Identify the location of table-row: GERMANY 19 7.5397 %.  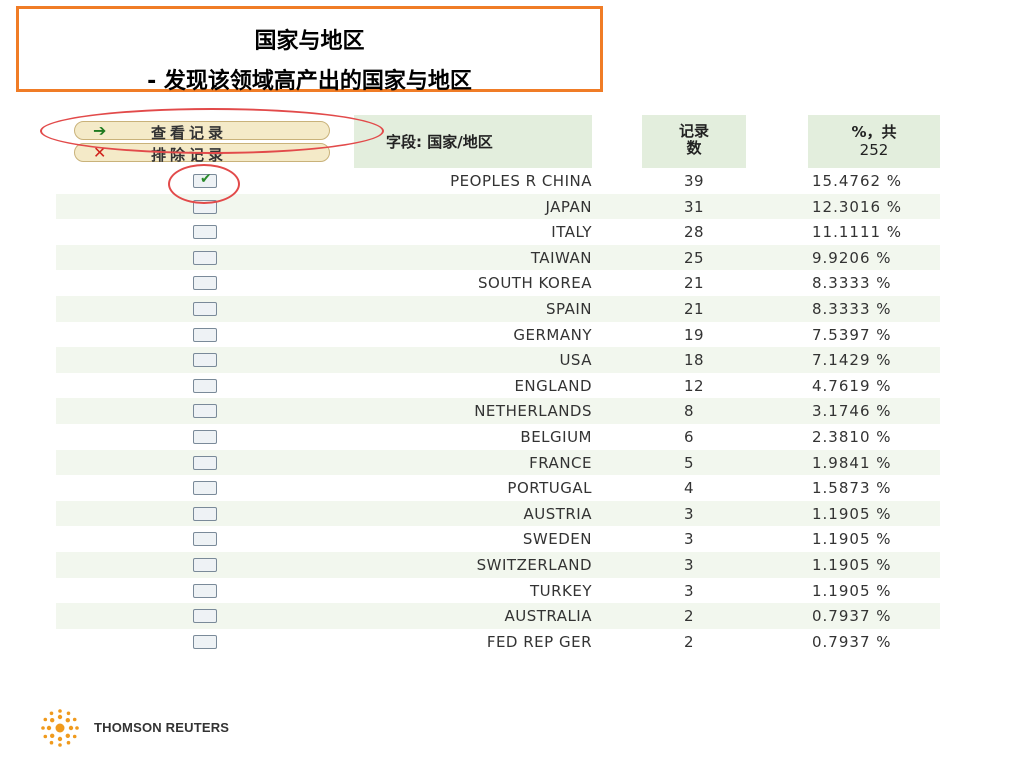
(498, 335).